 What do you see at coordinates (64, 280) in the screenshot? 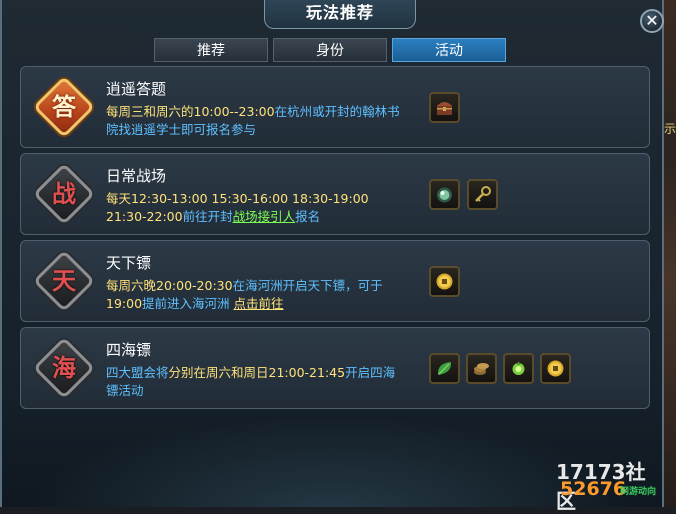
I see `badge-escort-icon: 天` at bounding box center [64, 280].